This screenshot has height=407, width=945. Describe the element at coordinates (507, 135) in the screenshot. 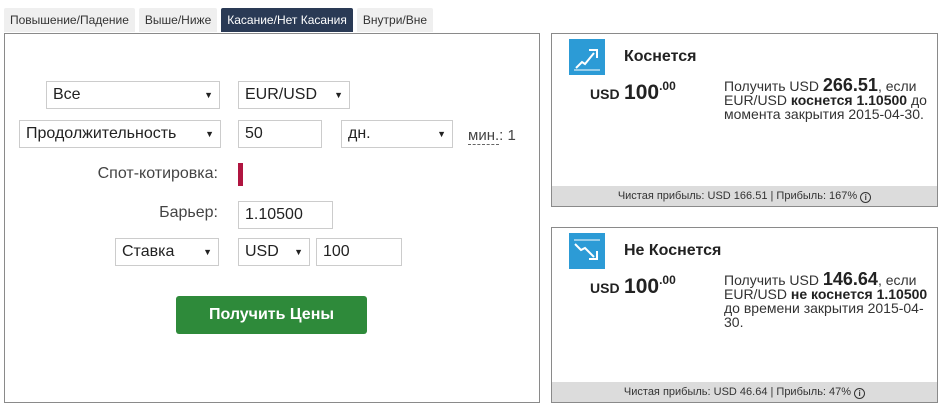

I see `min-duration-value: : 1` at that location.